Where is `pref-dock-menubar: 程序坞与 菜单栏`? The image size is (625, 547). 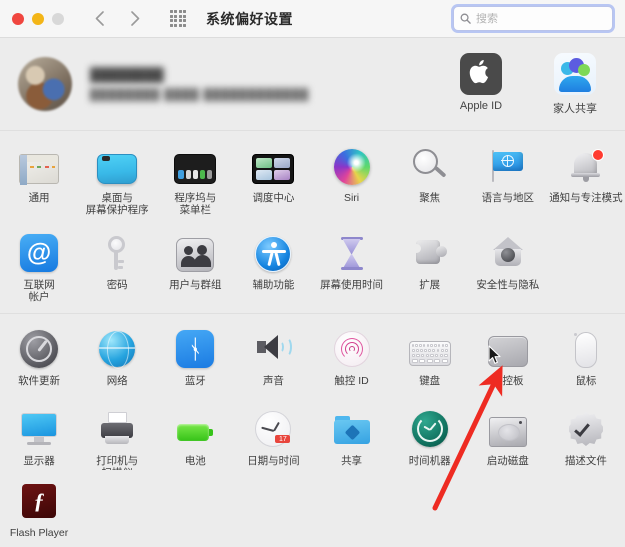 pref-dock-menubar: 程序坞与 菜单栏 is located at coordinates (195, 181).